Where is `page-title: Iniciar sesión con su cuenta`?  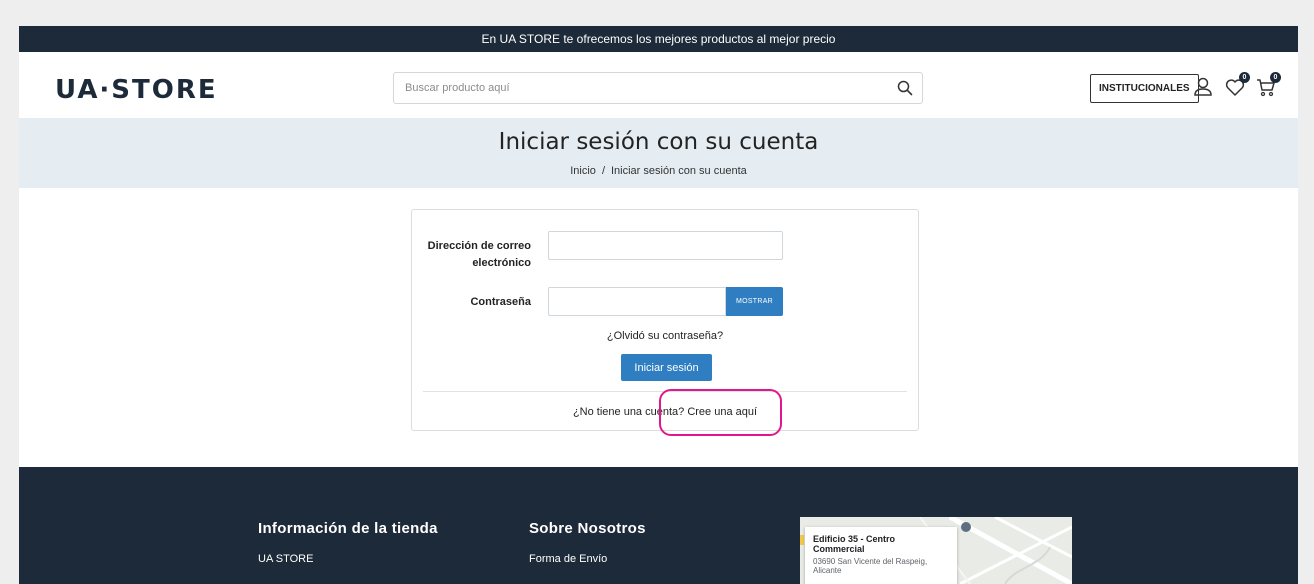
page-title: Iniciar sesión con su cuenta is located at coordinates (658, 142).